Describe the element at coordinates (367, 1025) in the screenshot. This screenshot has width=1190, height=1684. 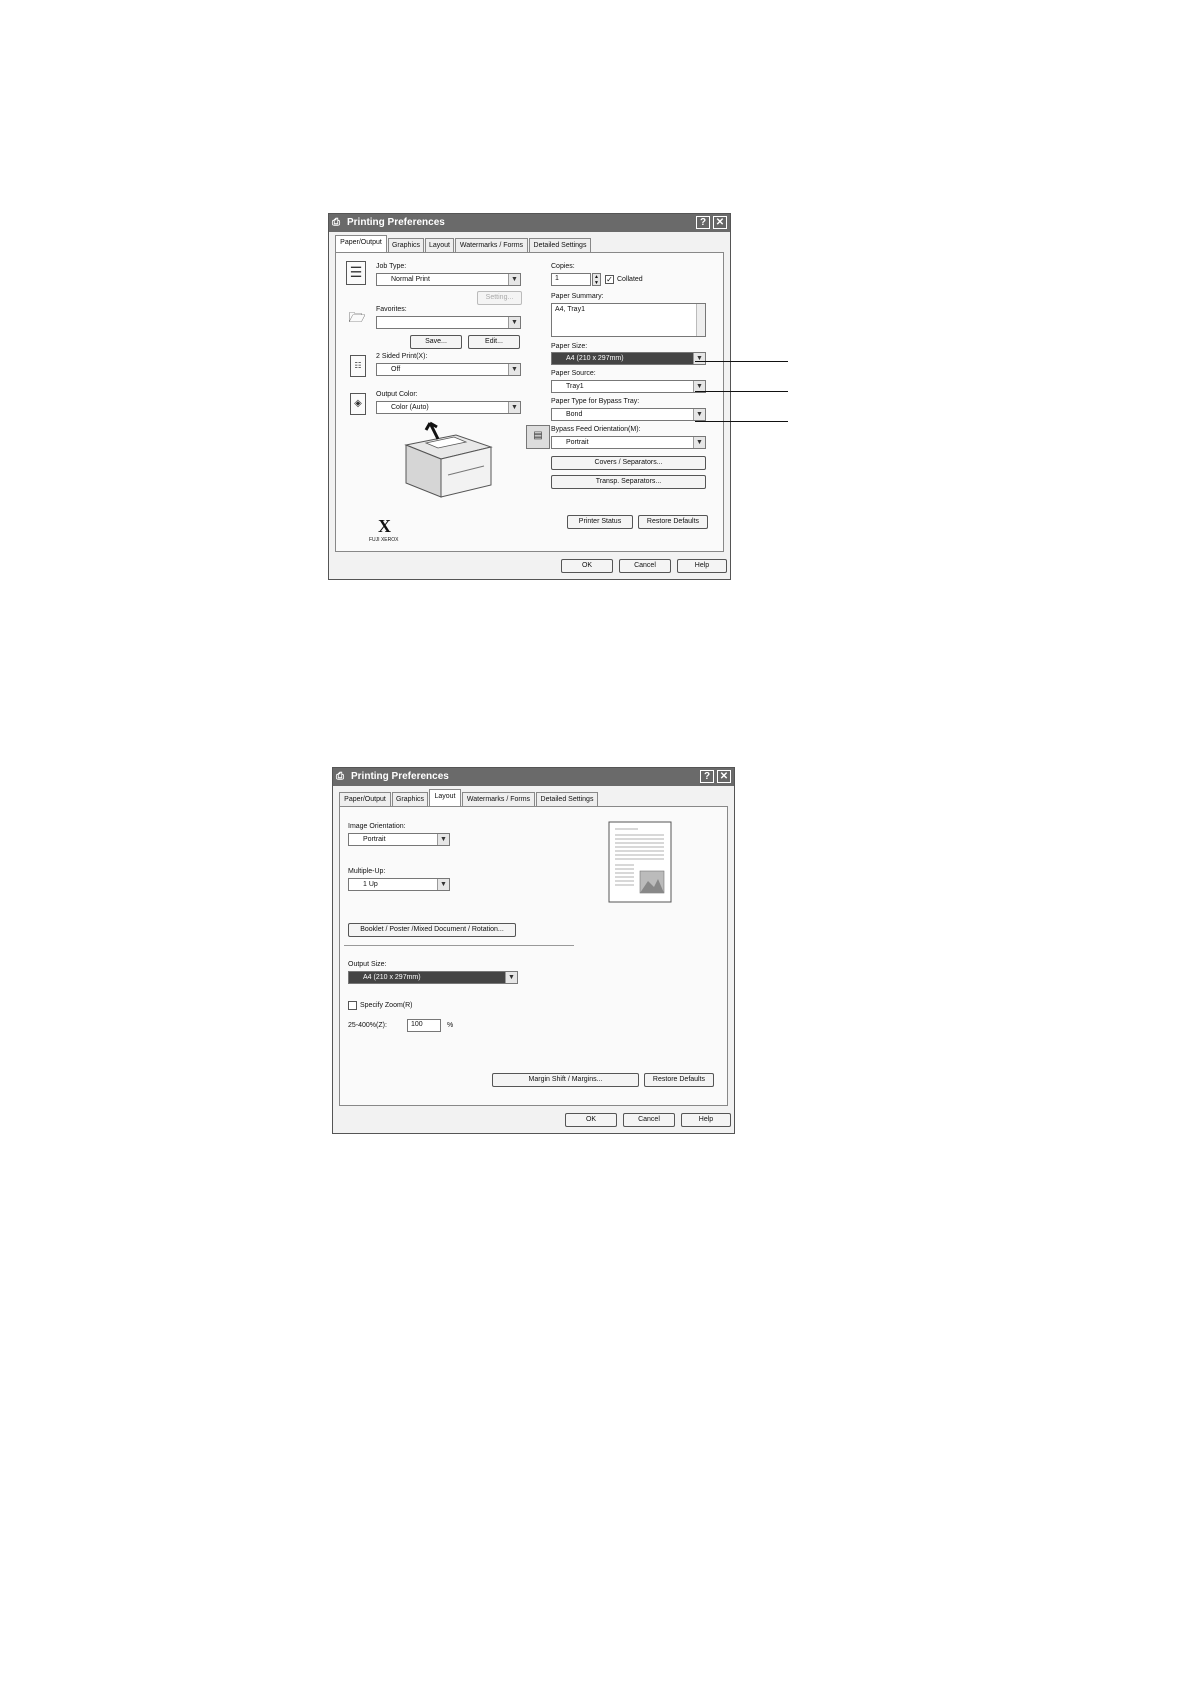
I see `zoom-range-label: 25-400%(Z):` at that location.